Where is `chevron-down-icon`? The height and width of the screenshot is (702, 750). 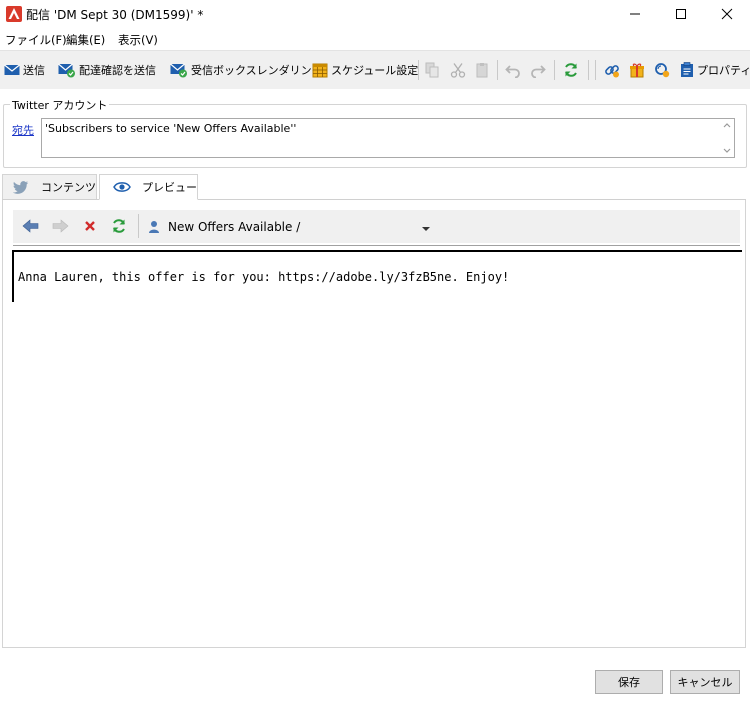
chevron-down-icon is located at coordinates (426, 229).